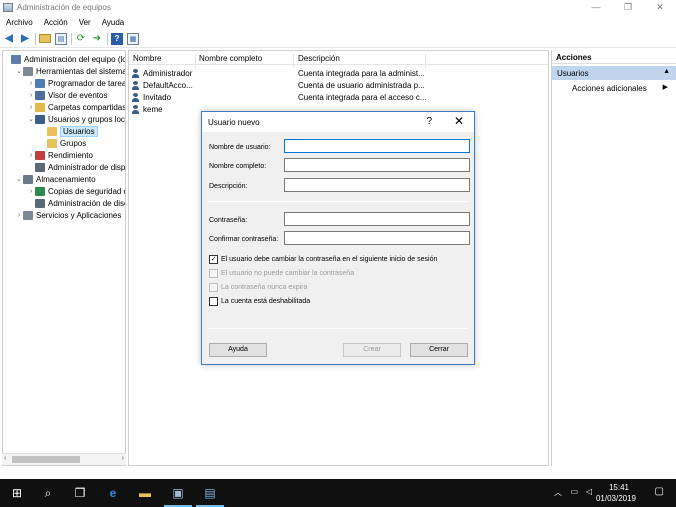 Image resolution: width=676 pixels, height=507 pixels. I want to click on password-never-expires-checkbox: La contraseña nunca expira, so click(258, 287).